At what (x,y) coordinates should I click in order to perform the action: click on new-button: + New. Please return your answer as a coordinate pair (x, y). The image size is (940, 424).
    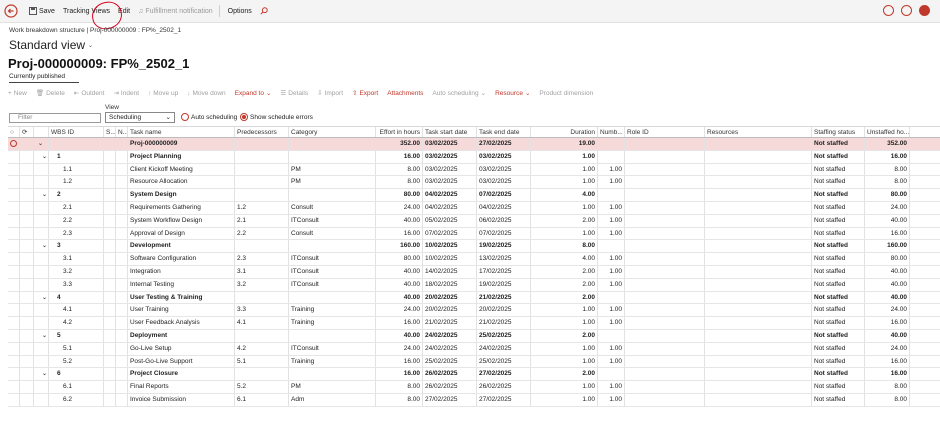
    Looking at the image, I should click on (17, 93).